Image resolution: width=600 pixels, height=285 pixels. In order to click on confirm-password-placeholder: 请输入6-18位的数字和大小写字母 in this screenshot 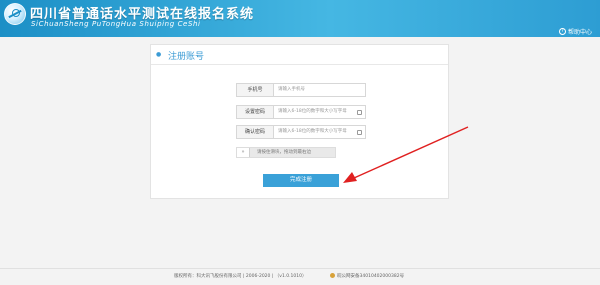, I will do `click(312, 131)`.